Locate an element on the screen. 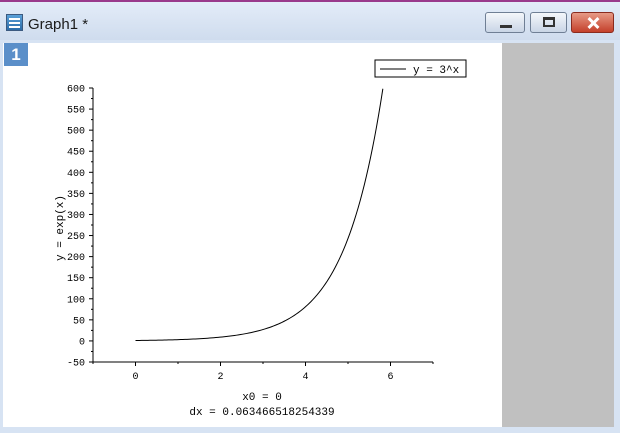 The image size is (620, 433). y-tick-label: 250 is located at coordinates (76, 237).